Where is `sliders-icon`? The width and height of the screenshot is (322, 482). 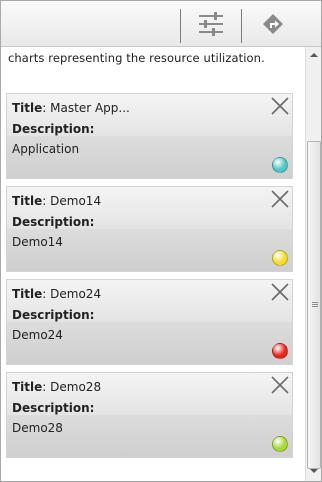
sliders-icon is located at coordinates (211, 24).